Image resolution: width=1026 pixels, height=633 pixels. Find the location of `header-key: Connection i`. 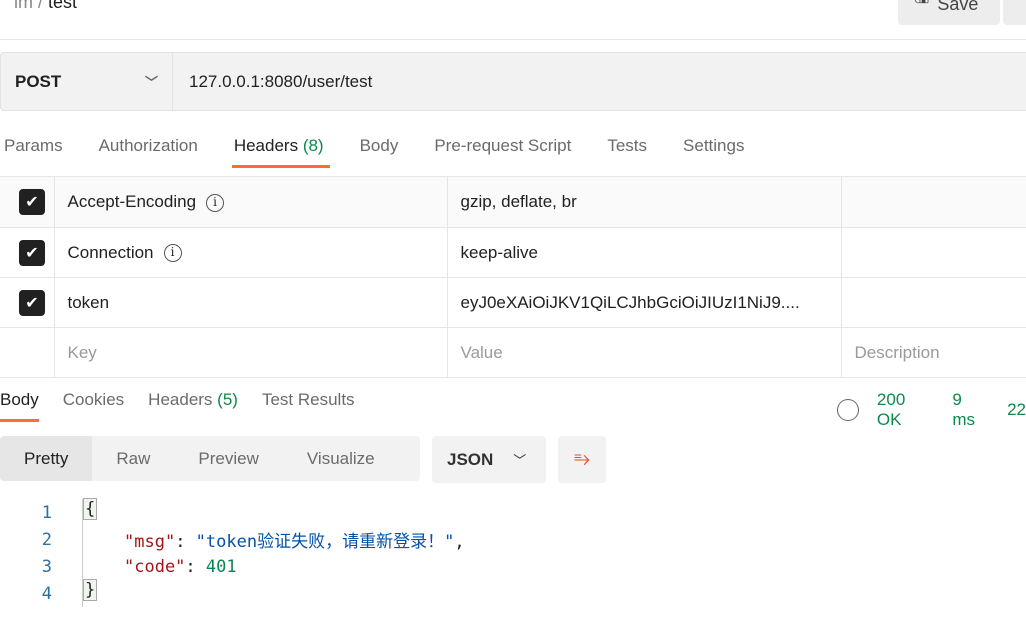

header-key: Connection i is located at coordinates (250, 252).